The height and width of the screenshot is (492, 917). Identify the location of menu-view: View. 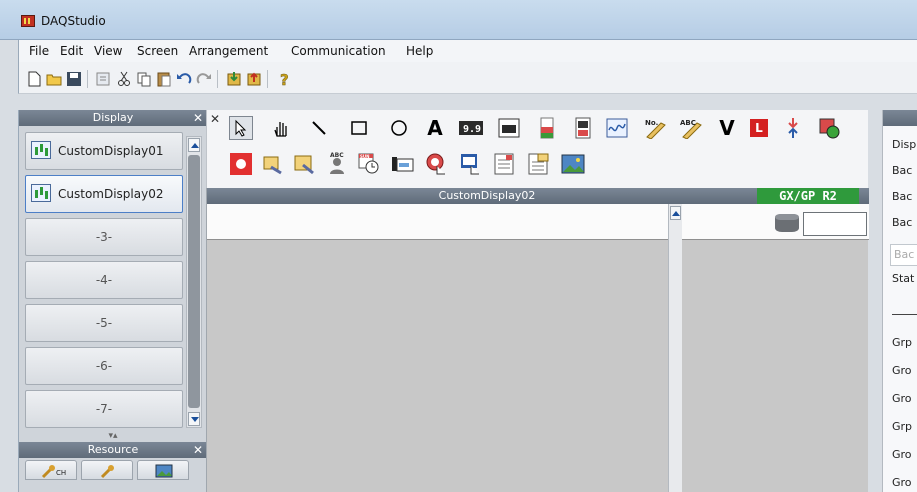
(108, 51).